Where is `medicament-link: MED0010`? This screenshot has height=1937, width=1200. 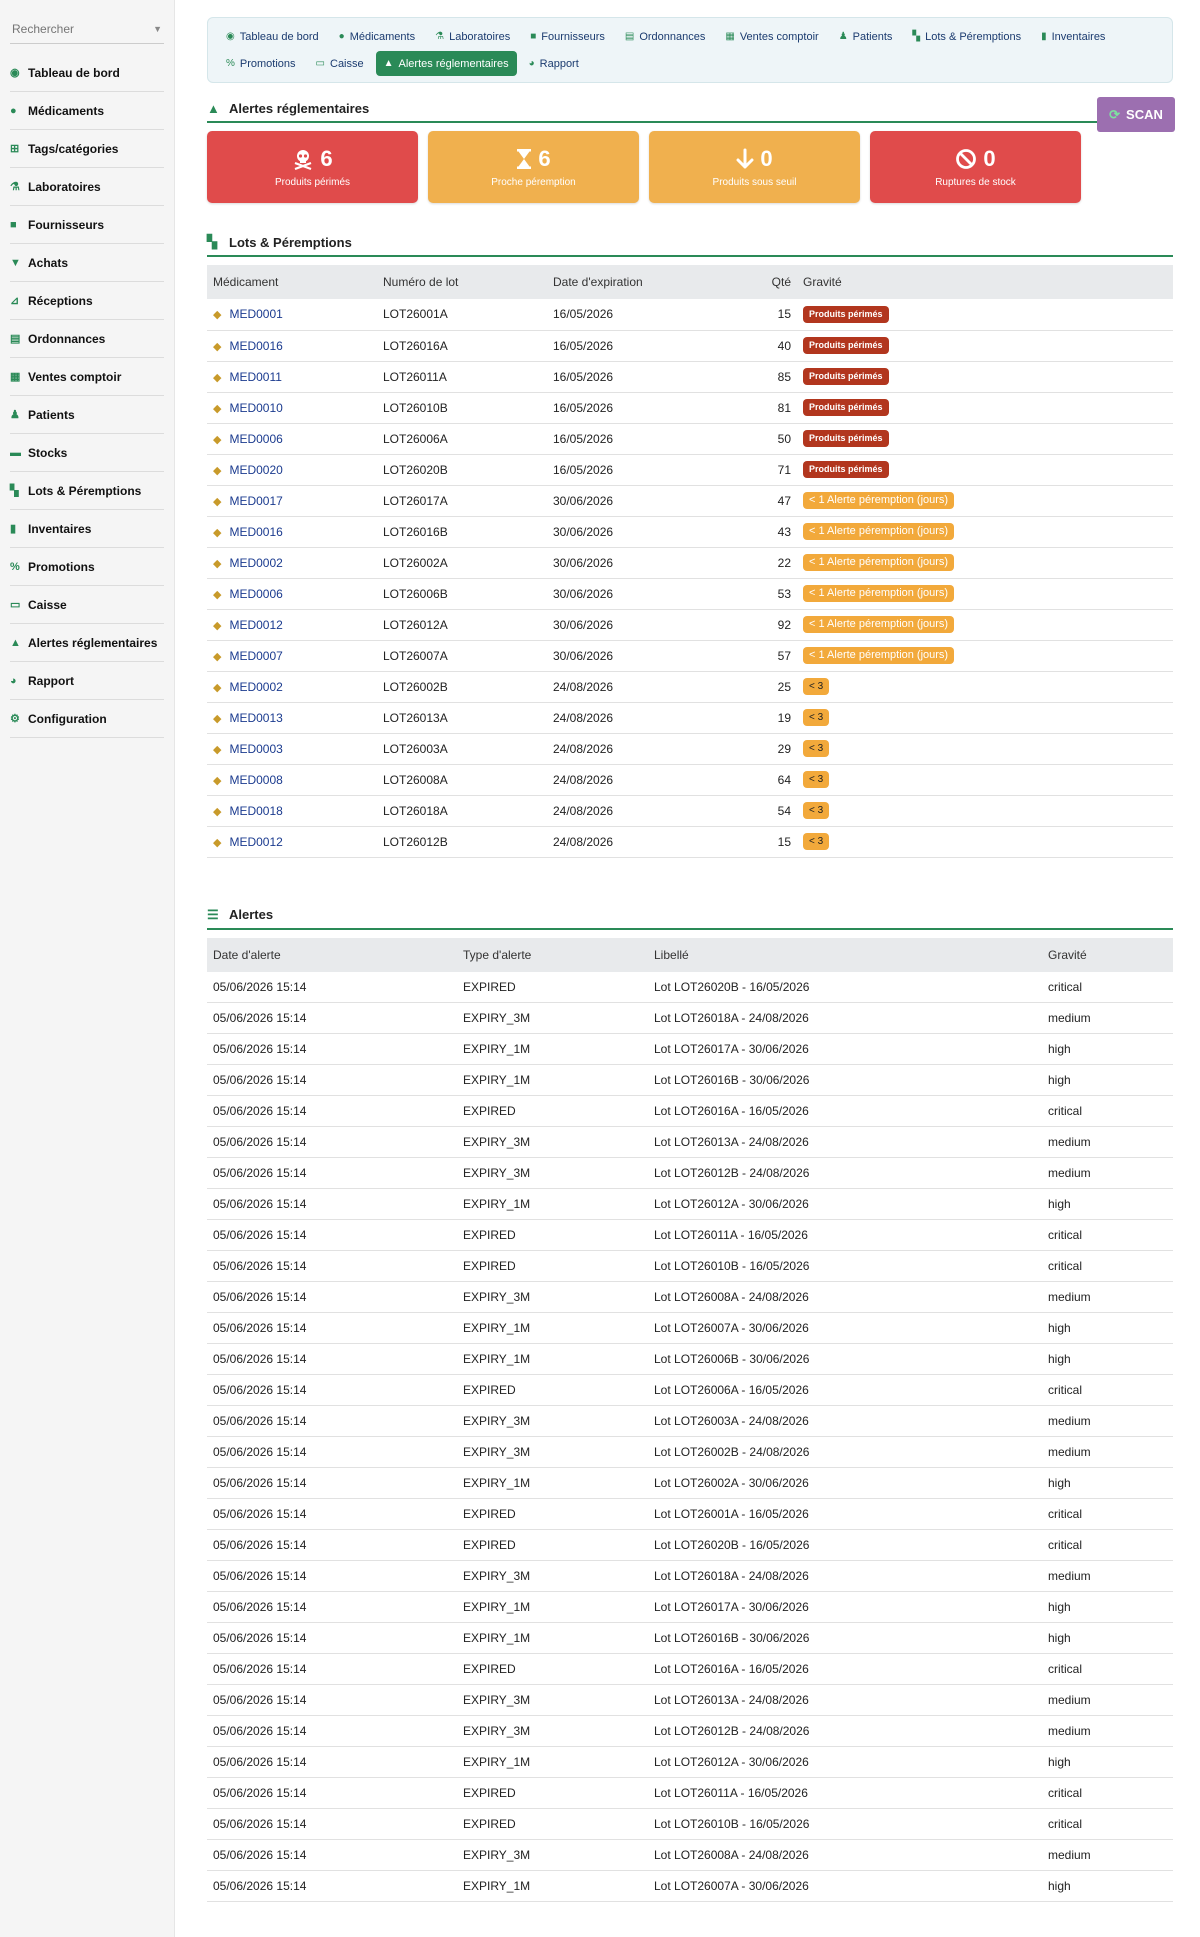 medicament-link: MED0010 is located at coordinates (255, 408).